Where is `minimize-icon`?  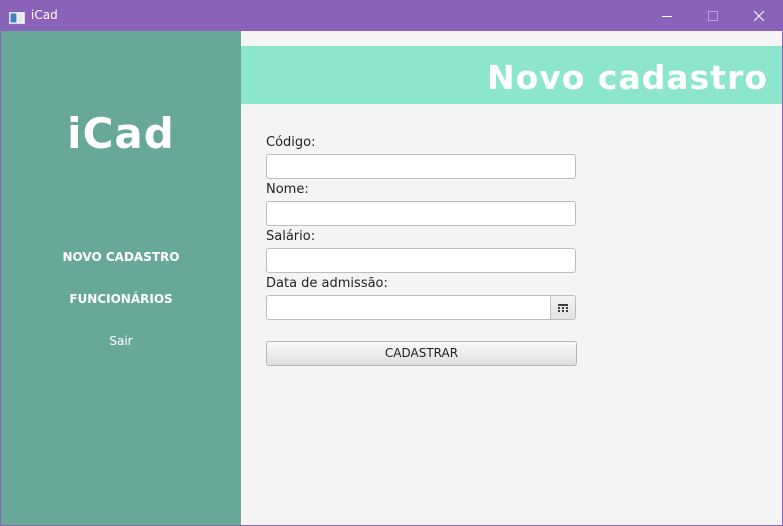 minimize-icon is located at coordinates (667, 16).